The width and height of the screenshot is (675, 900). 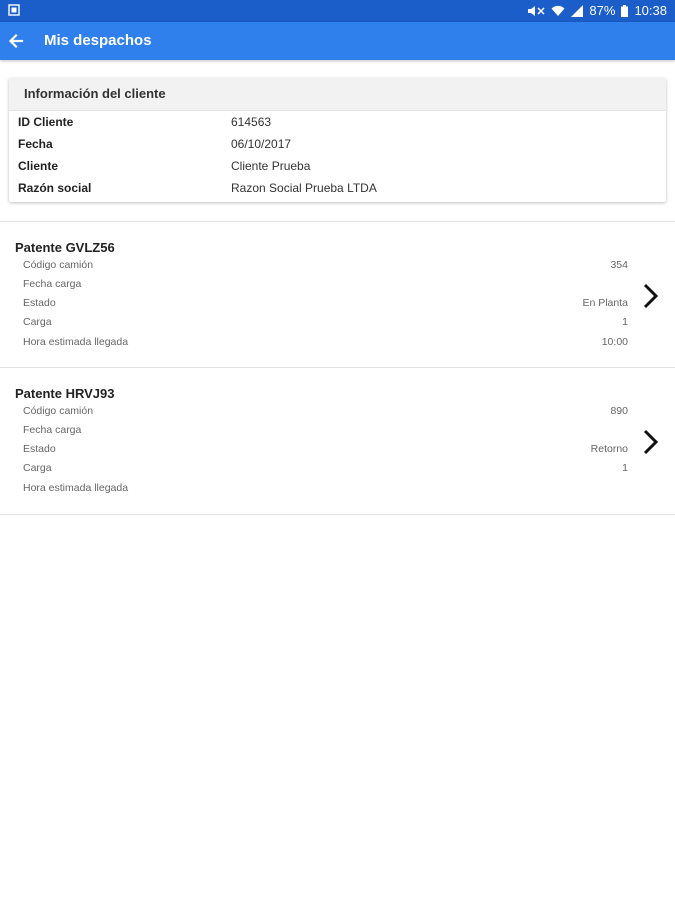 What do you see at coordinates (16, 41) in the screenshot?
I see `arrow-left-icon` at bounding box center [16, 41].